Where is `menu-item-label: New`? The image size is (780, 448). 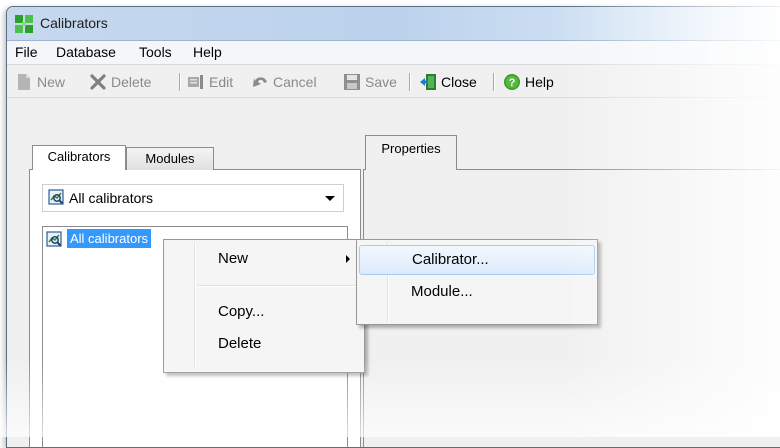
menu-item-label: New is located at coordinates (233, 258).